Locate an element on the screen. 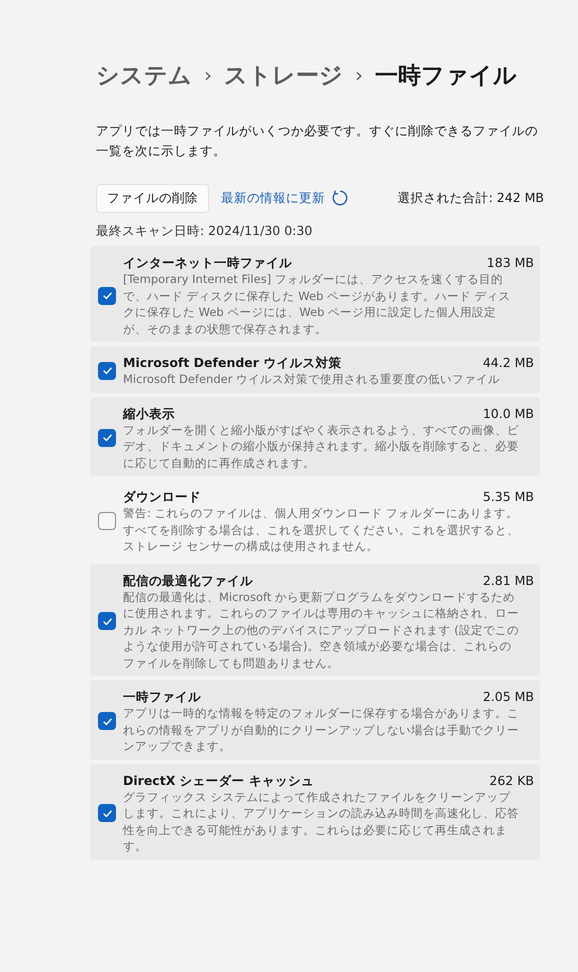  category-size: 2.05 MB is located at coordinates (508, 696).